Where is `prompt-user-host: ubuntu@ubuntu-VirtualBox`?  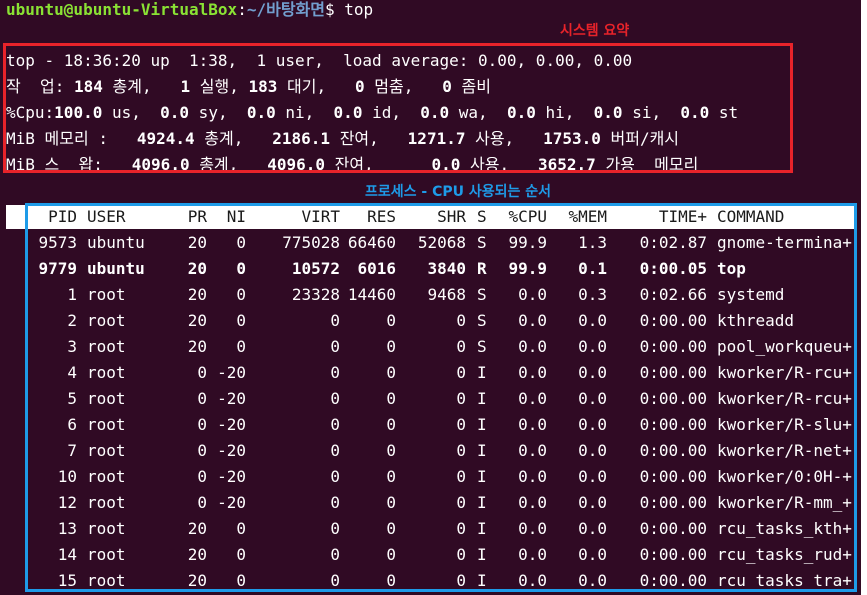
prompt-user-host: ubuntu@ubuntu-VirtualBox is located at coordinates (122, 9).